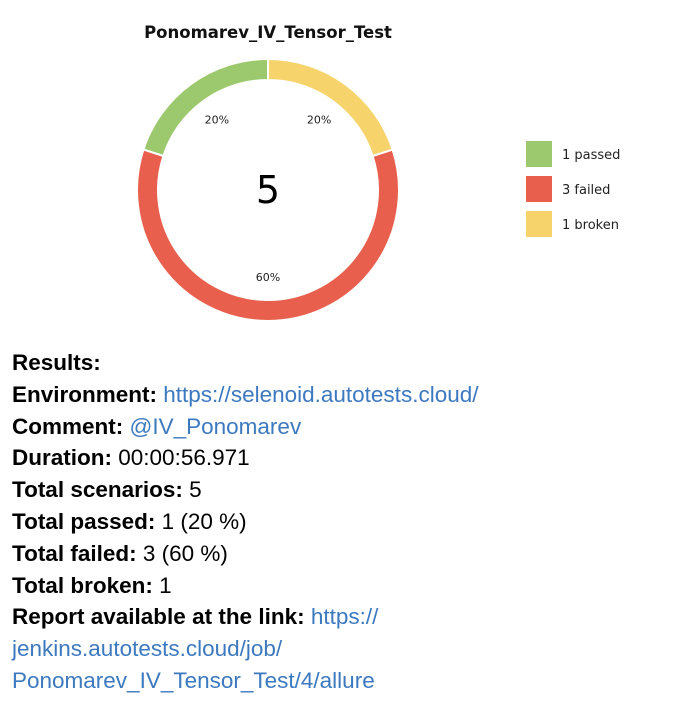  I want to click on total-passed-row: Total passed: 1 (20 %), so click(337, 522).